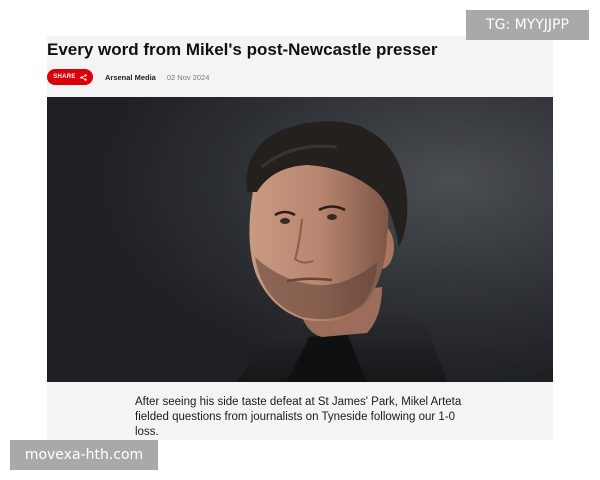 The width and height of the screenshot is (600, 480). I want to click on article-meta: SHARE Arsenal Media 02 Nov 2024, so click(128, 77).